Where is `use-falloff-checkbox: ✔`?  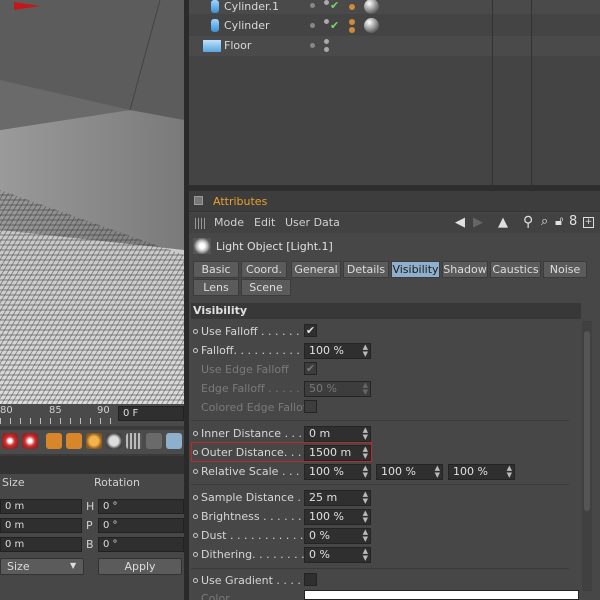
use-falloff-checkbox: ✔ is located at coordinates (310, 330).